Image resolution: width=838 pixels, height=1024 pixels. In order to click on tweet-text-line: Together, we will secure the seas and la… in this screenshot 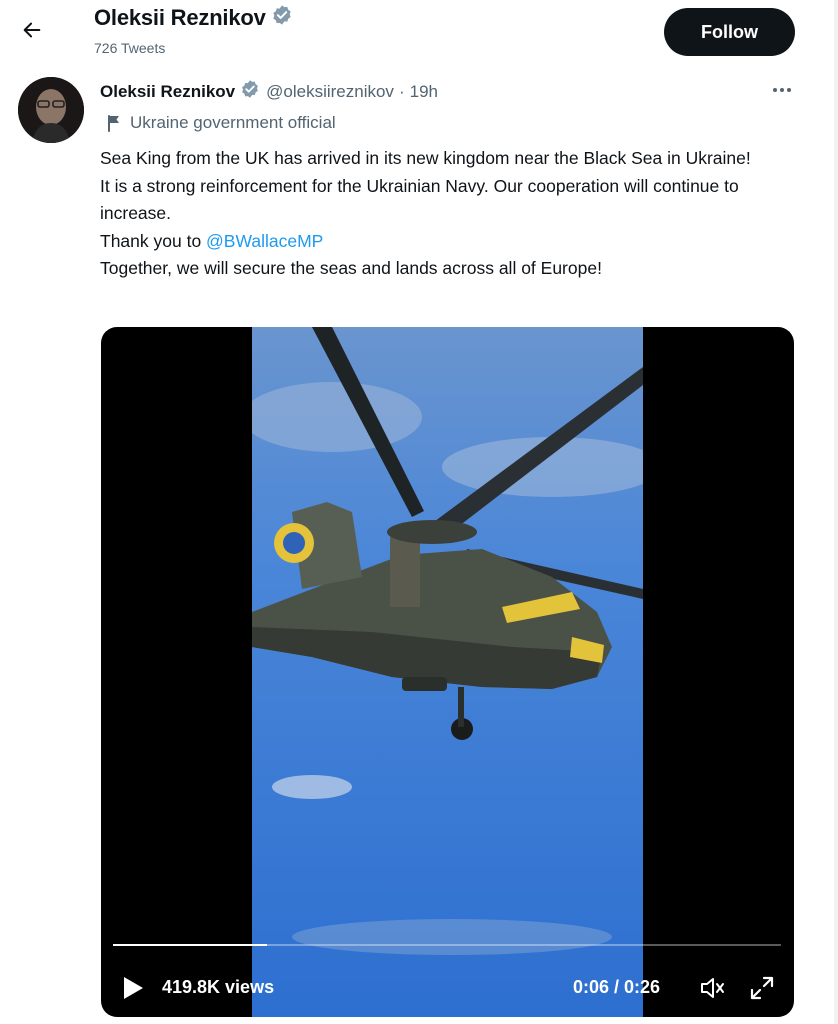, I will do `click(351, 268)`.